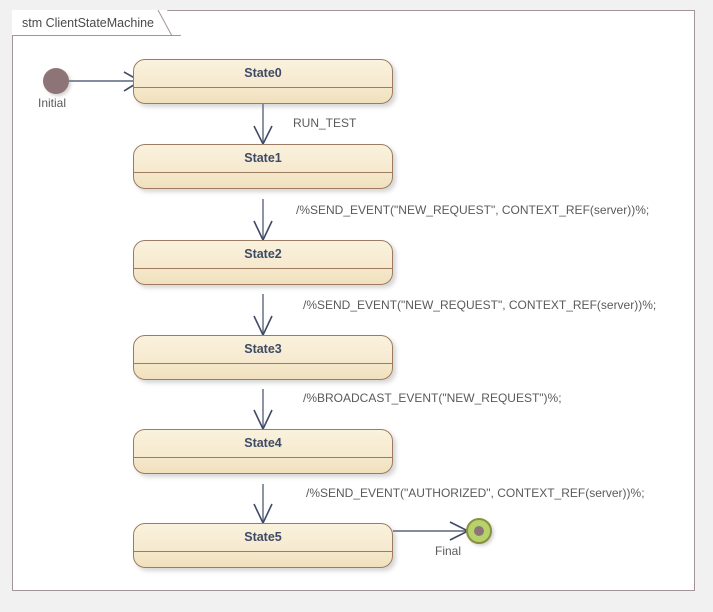 The width and height of the screenshot is (713, 612). What do you see at coordinates (263, 159) in the screenshot?
I see `state-title: State1` at bounding box center [263, 159].